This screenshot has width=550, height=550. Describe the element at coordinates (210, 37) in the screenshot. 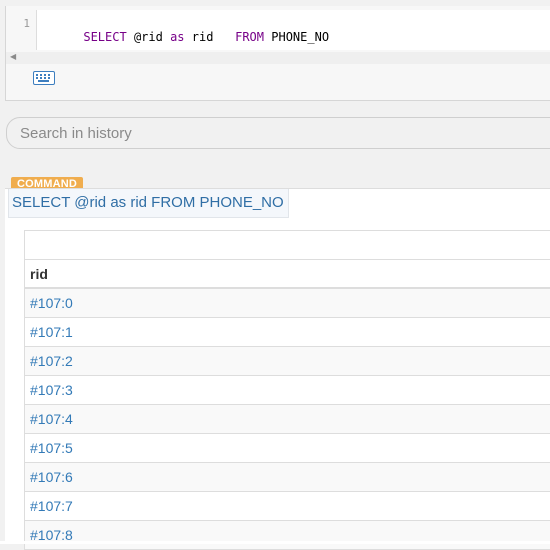

I see `code-token: rid` at that location.